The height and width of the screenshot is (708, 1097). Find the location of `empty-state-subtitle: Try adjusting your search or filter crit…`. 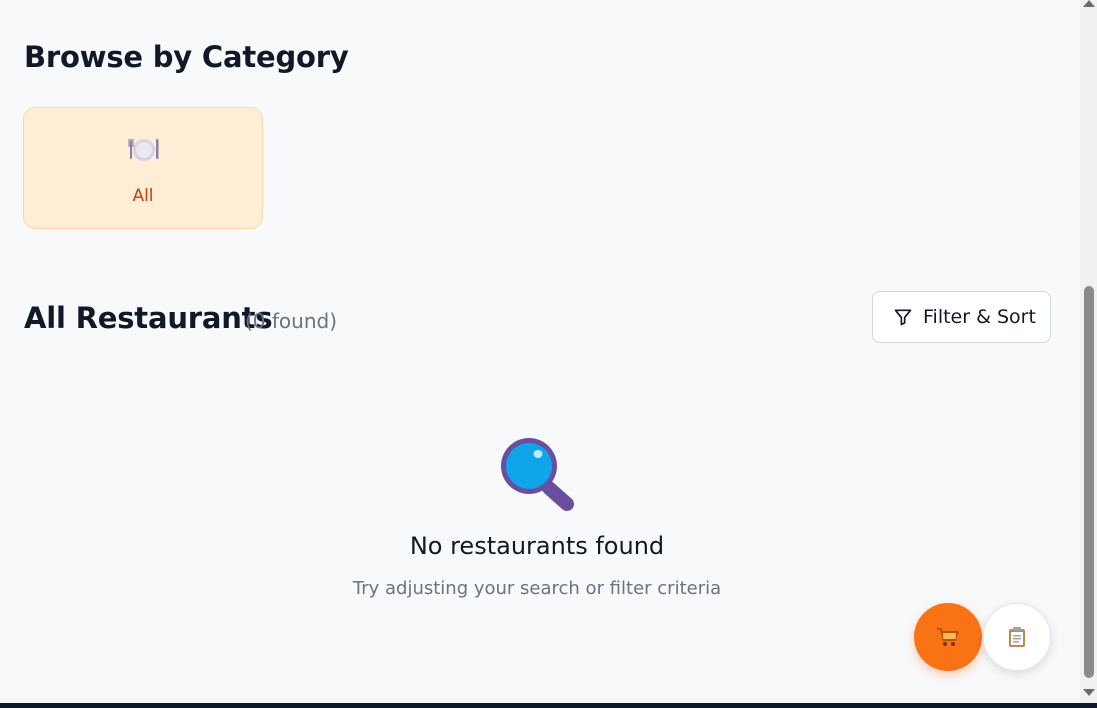

empty-state-subtitle: Try adjusting your search or filter crit… is located at coordinates (537, 588).